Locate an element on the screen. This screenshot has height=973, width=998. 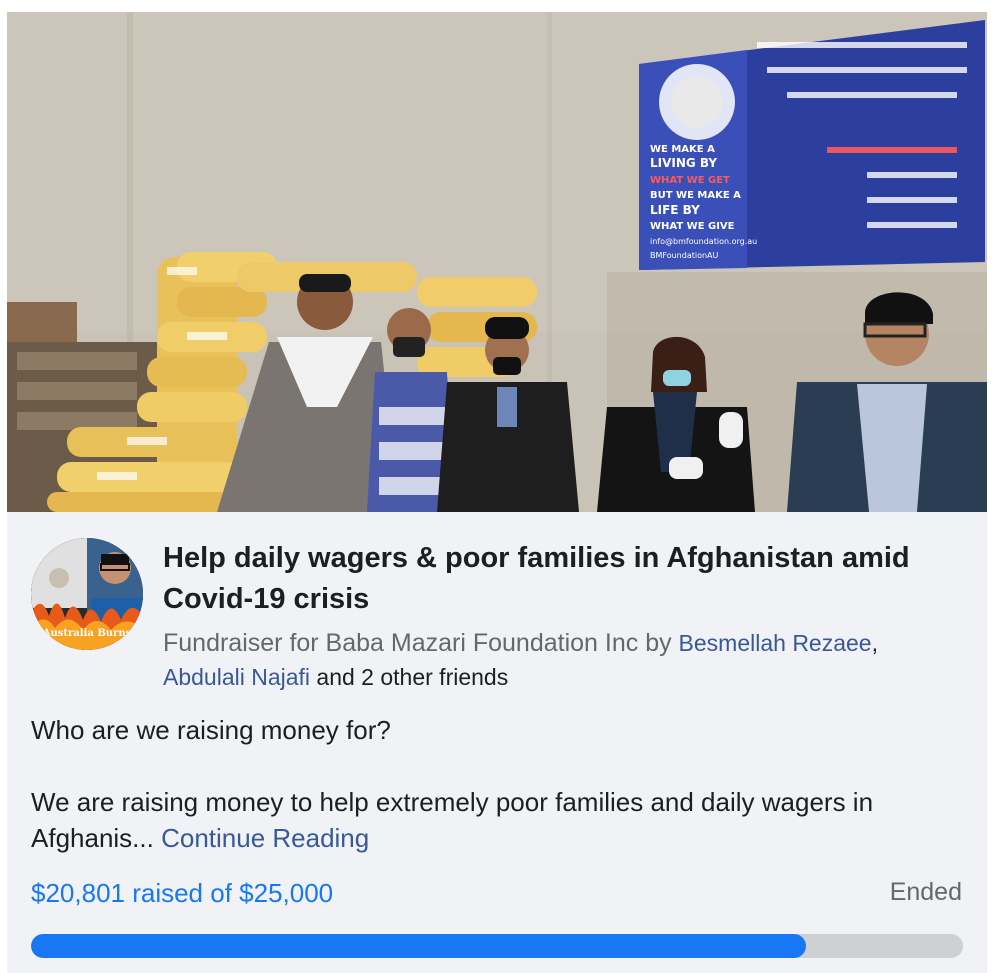
avatar-caption: Australia Burns is located at coordinates (87, 633).